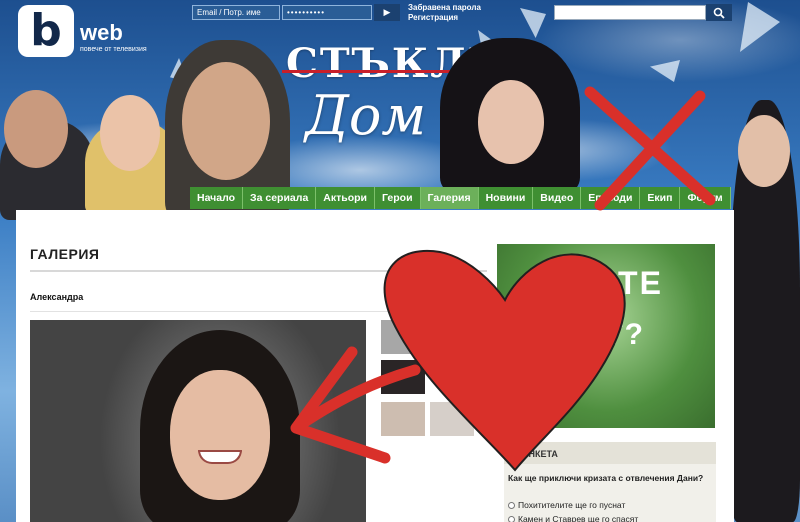 The image size is (800, 522). What do you see at coordinates (449, 198) in the screenshot?
I see `nav-item-gallery: Галерия` at bounding box center [449, 198].